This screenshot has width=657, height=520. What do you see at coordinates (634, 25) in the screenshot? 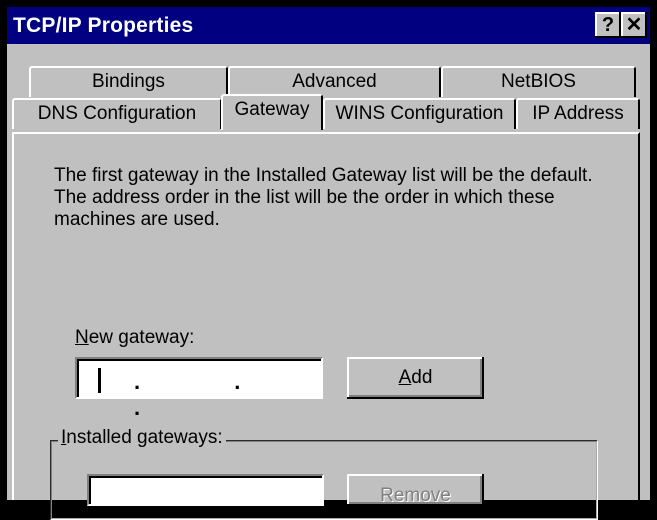
I see `close-button: ✕` at bounding box center [634, 25].